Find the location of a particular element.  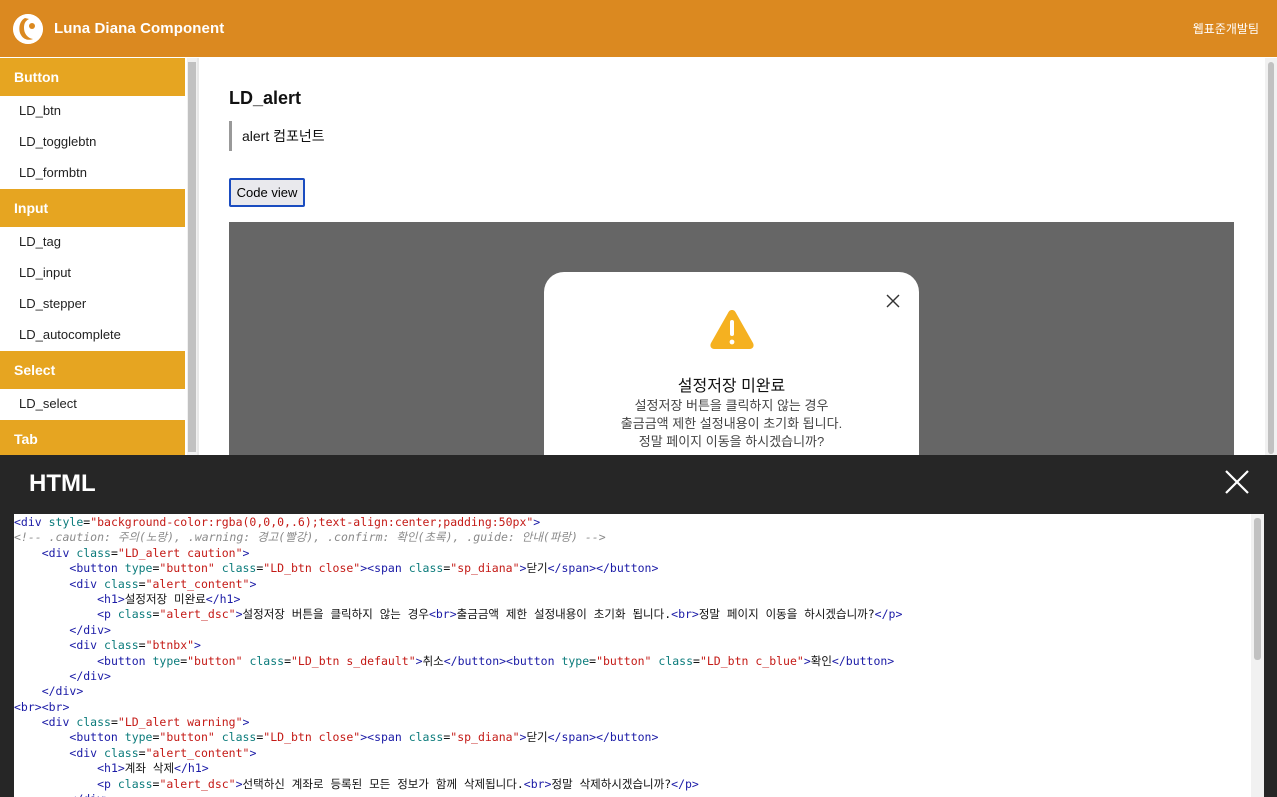

sidebar-item-ld-formbtn: LD_formbtn is located at coordinates (92, 173).